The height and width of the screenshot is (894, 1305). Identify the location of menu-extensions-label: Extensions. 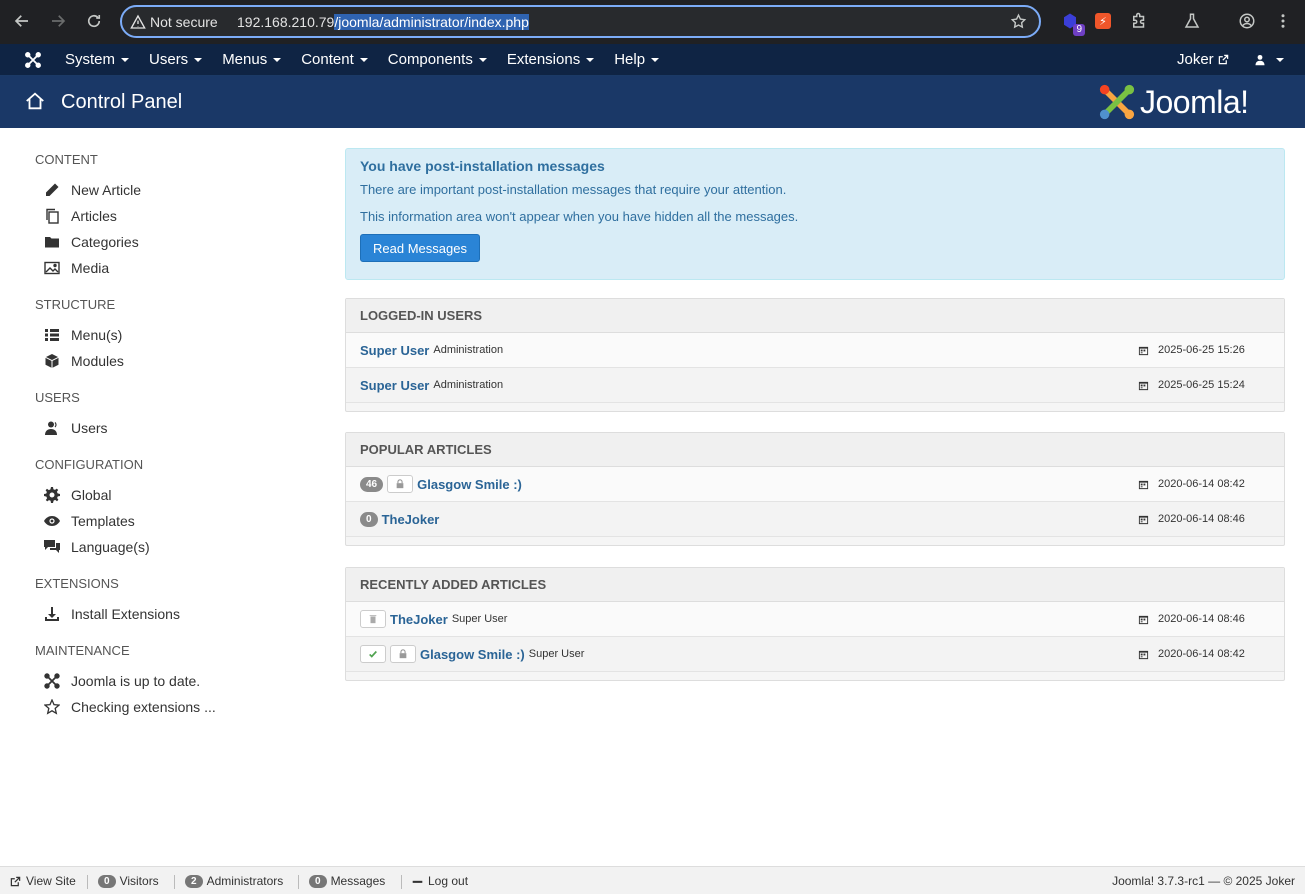
(543, 59).